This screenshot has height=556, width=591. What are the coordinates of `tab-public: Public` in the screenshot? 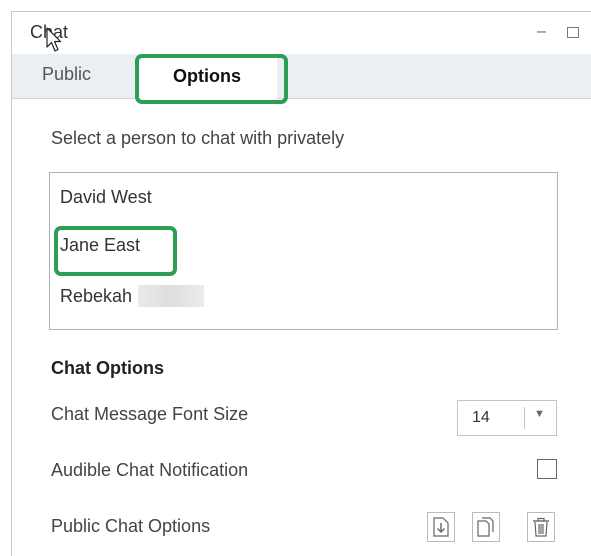 It's located at (66, 76).